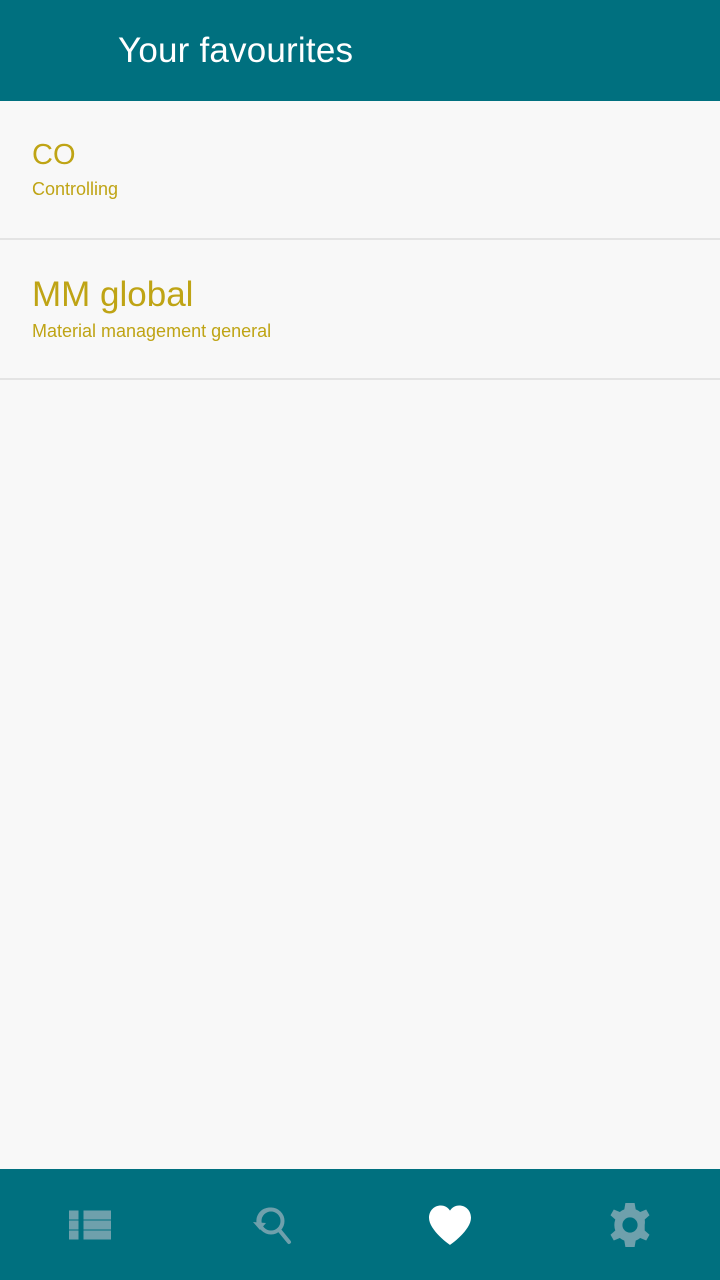 Image resolution: width=720 pixels, height=1280 pixels. Describe the element at coordinates (360, 310) in the screenshot. I see `list-item: MM global Material management general` at that location.